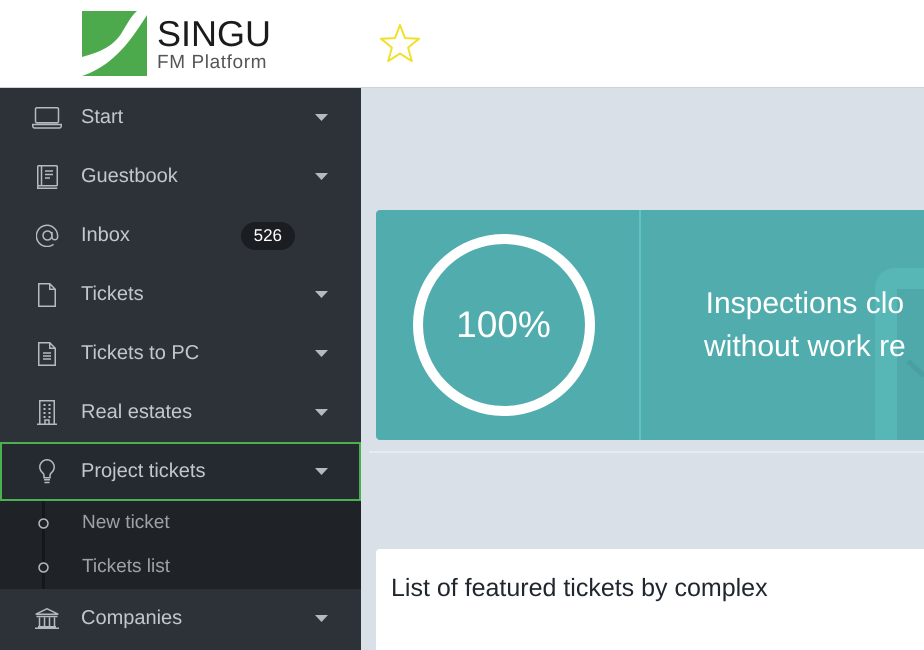 The width and height of the screenshot is (924, 650). I want to click on nav-item: Guestbook, so click(180, 176).